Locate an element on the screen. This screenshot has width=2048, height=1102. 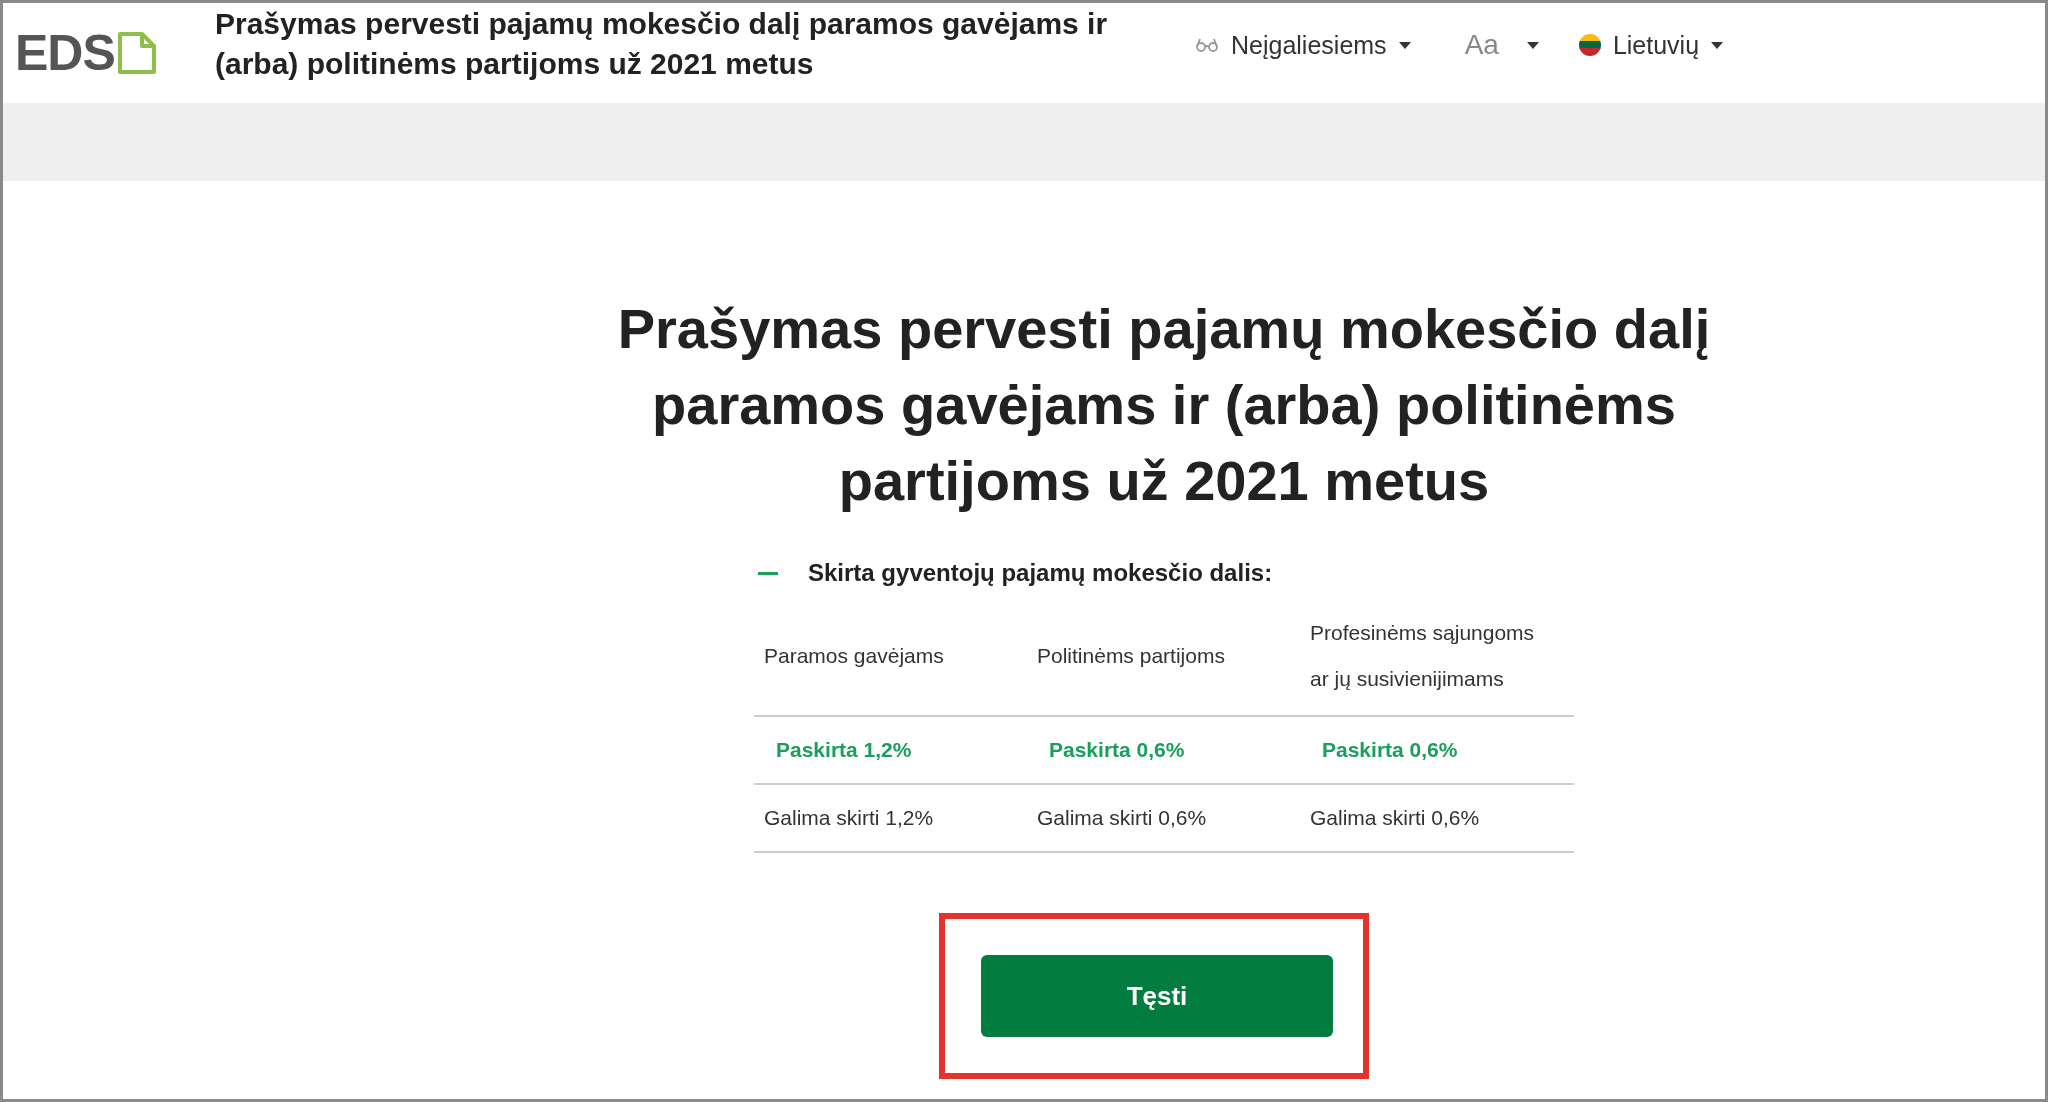
flag-icon is located at coordinates (1589, 45).